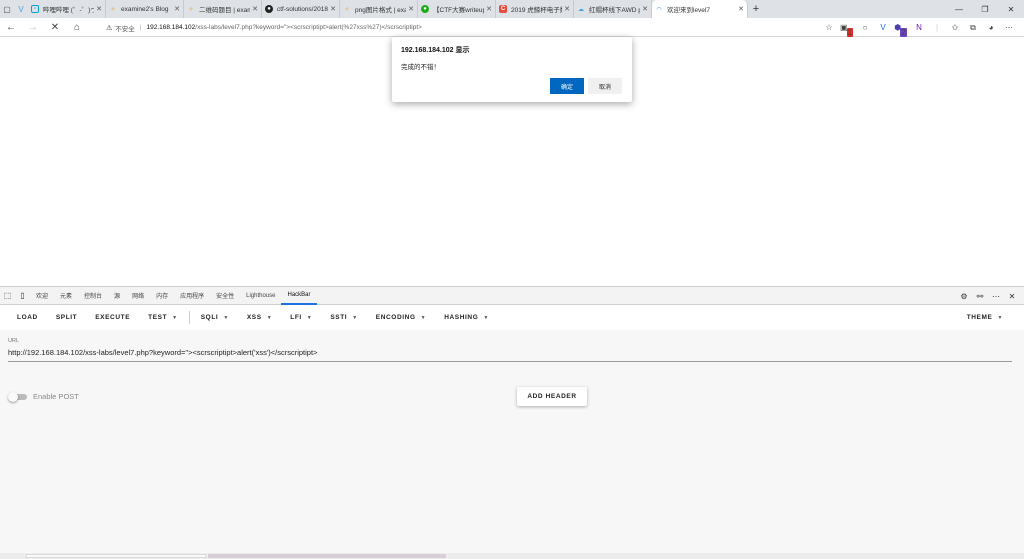  What do you see at coordinates (260, 296) in the screenshot?
I see `devtools-tab-lighthouse: Lighthouse` at bounding box center [260, 296].